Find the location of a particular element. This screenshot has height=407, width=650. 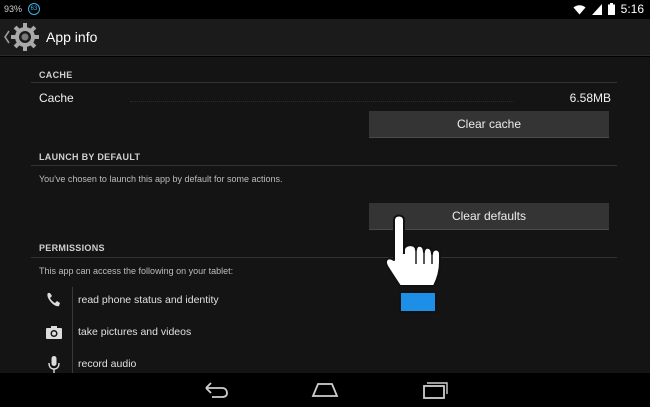

status-right: 5:16 is located at coordinates (608, 9).